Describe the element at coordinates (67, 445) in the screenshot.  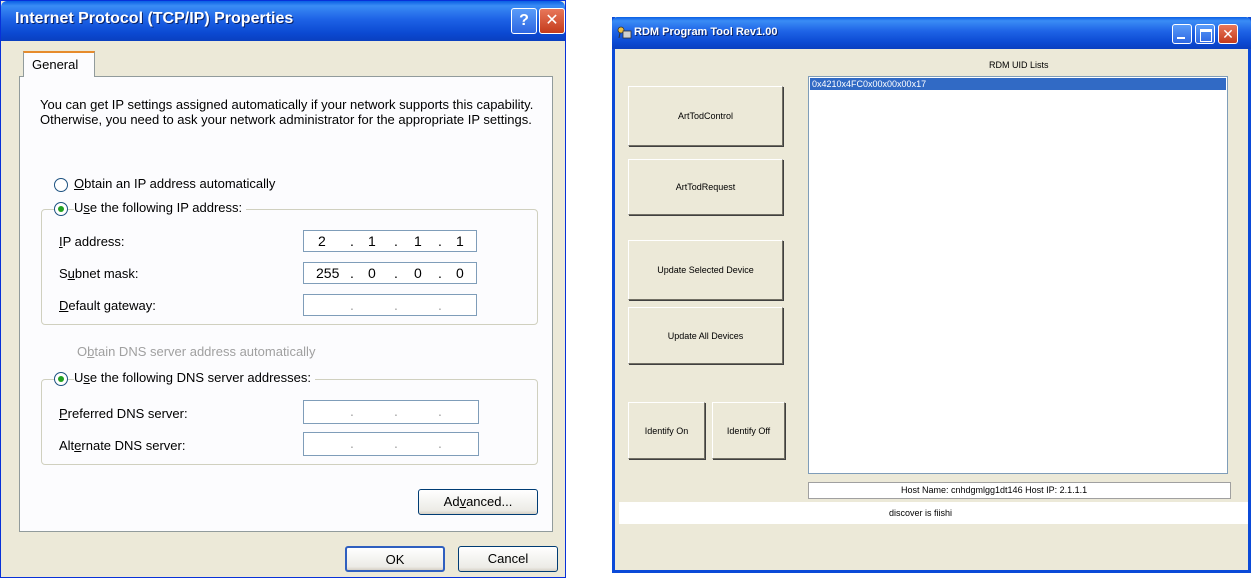
I see `alternate-dns-label-pre: Alt` at that location.